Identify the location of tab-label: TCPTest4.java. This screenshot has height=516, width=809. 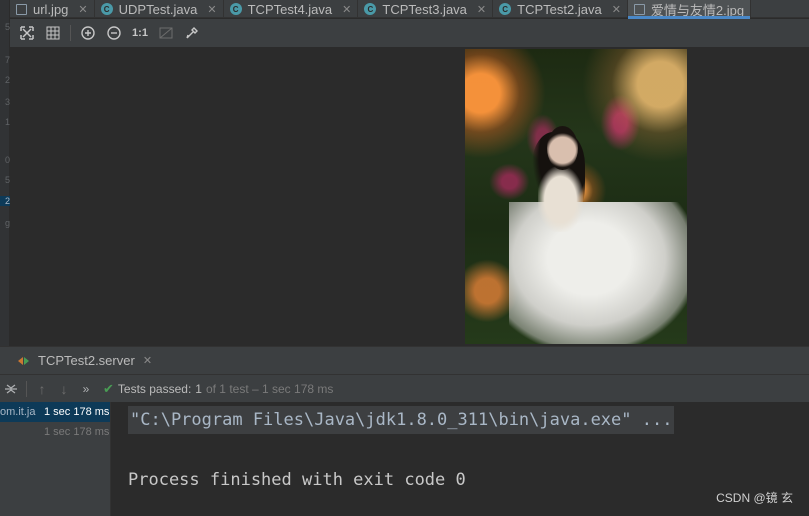
(290, 9).